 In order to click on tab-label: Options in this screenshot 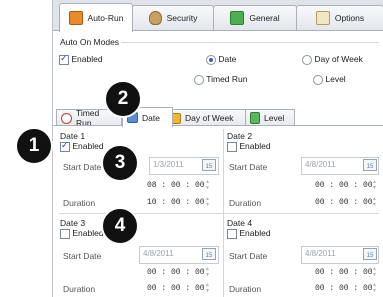, I will do `click(349, 18)`.